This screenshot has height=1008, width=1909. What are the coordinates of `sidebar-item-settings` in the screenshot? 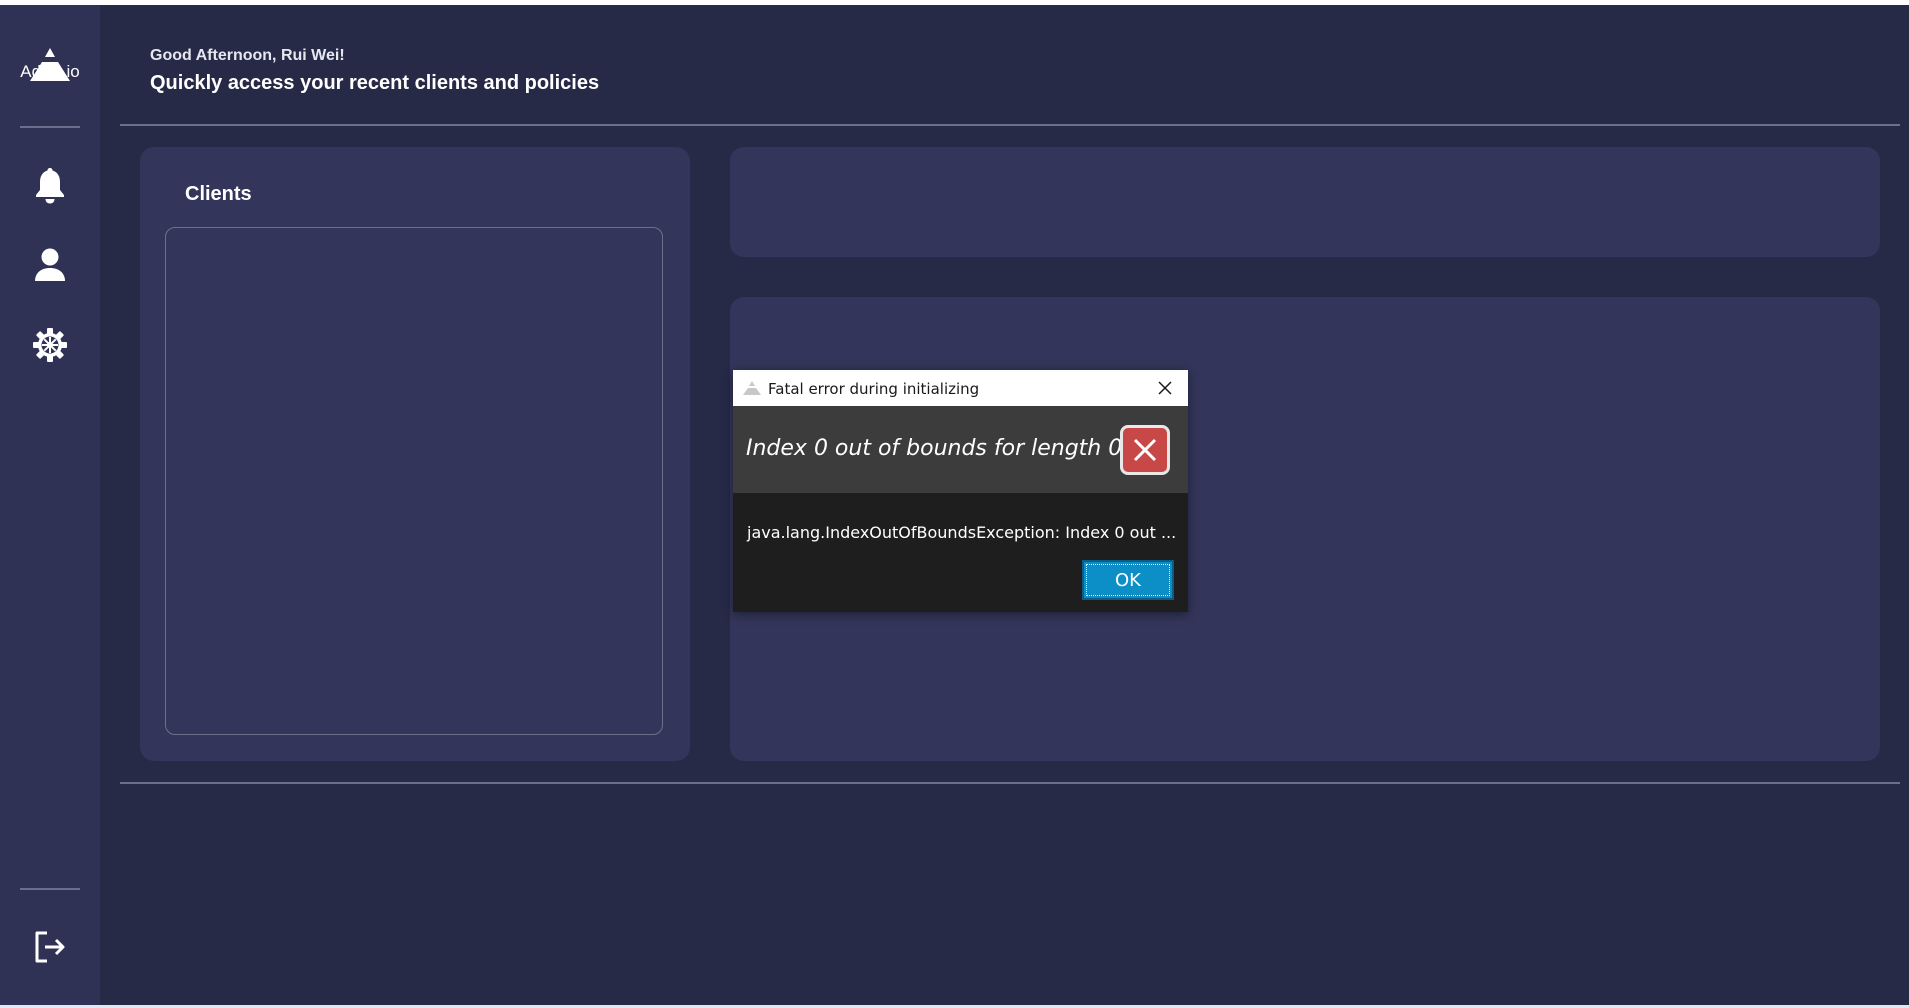 It's located at (50, 345).